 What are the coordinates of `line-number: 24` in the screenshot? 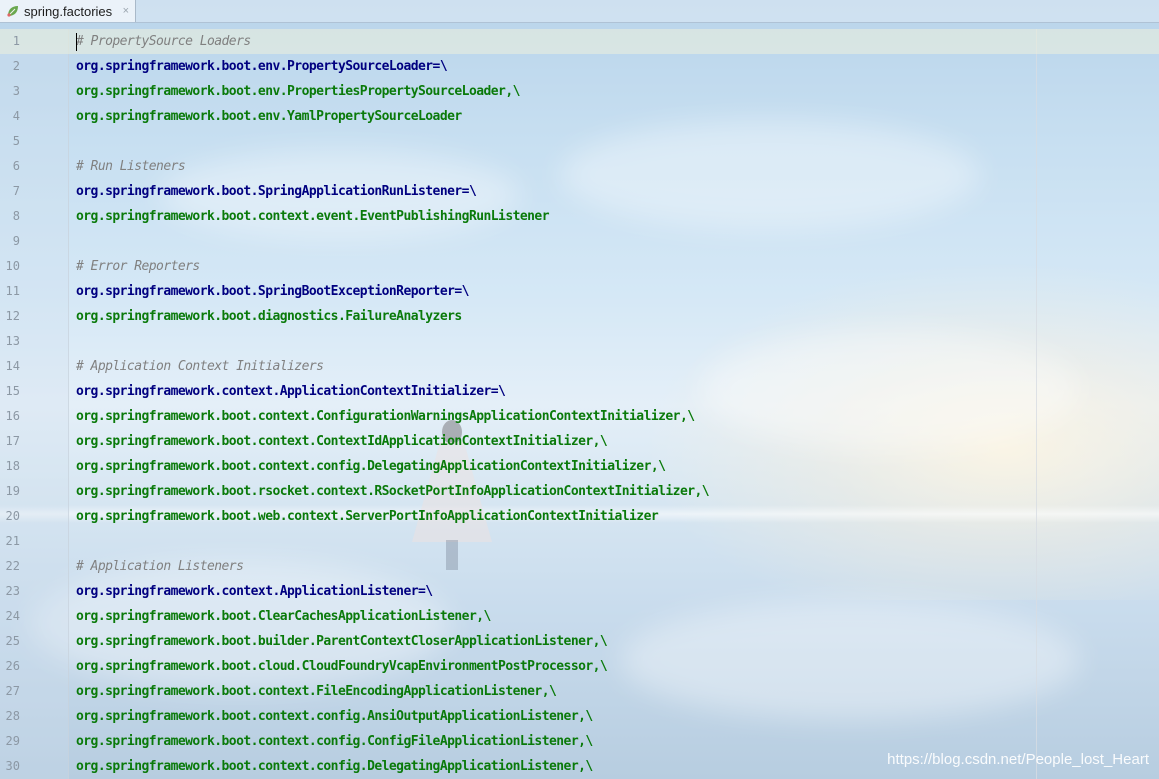 It's located at (12, 616).